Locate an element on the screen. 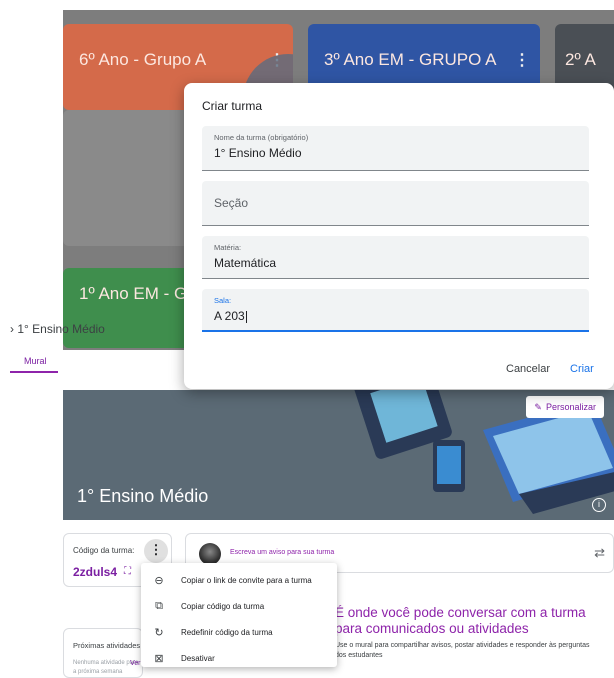  field-value: A 203 is located at coordinates (230, 316).